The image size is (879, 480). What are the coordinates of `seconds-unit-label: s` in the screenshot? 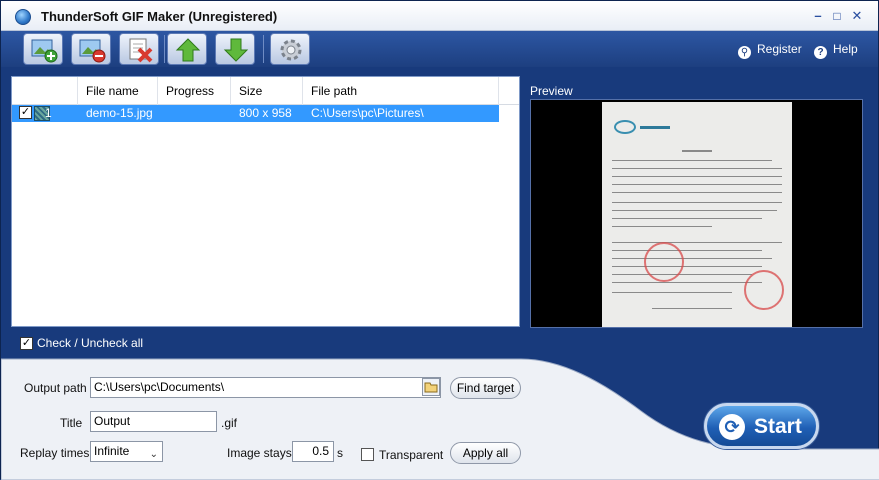 It's located at (340, 453).